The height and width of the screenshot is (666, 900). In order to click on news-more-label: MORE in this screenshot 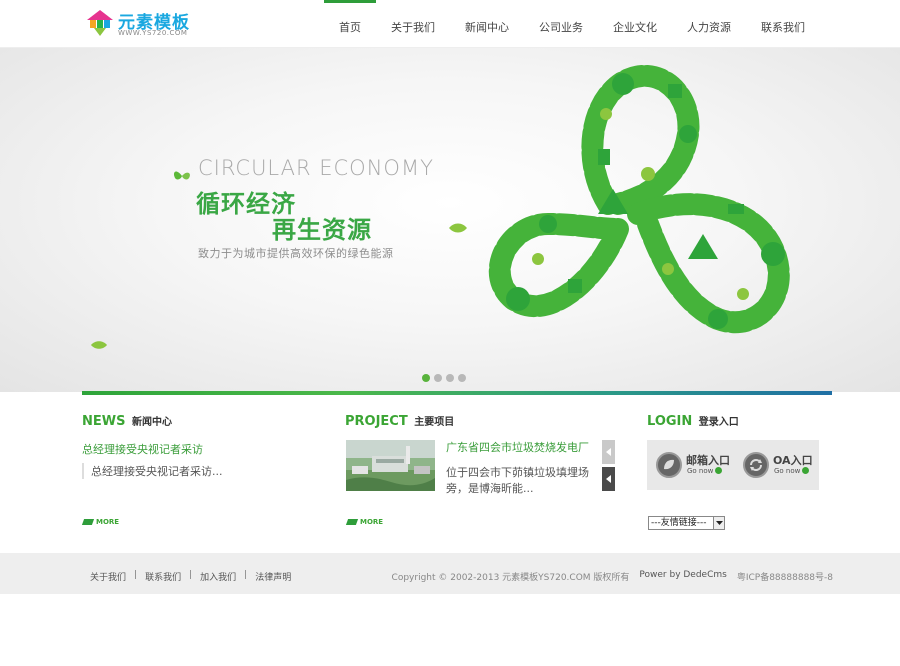, I will do `click(108, 522)`.